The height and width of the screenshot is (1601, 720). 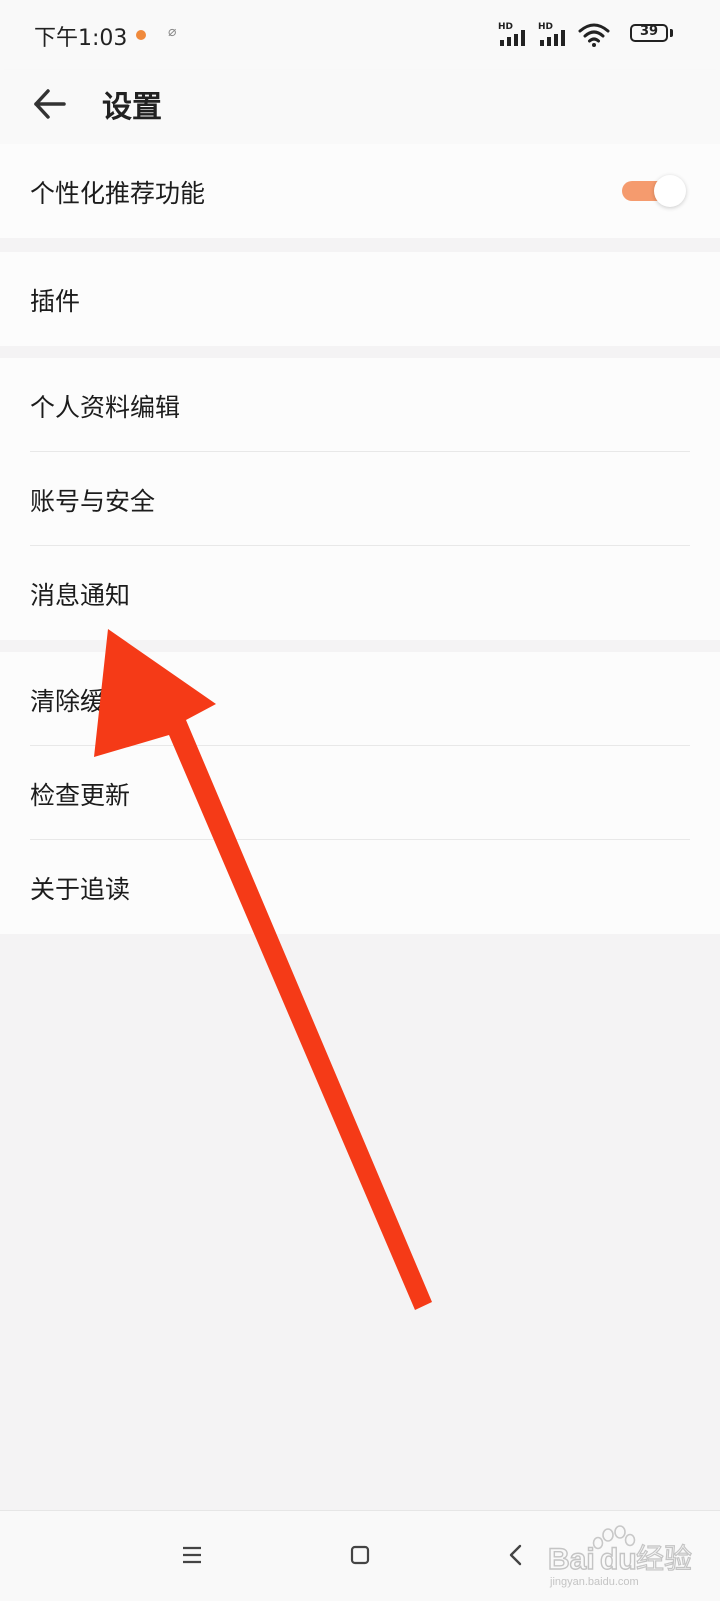 I want to click on setting-label: 检查更新, so click(x=80, y=795).